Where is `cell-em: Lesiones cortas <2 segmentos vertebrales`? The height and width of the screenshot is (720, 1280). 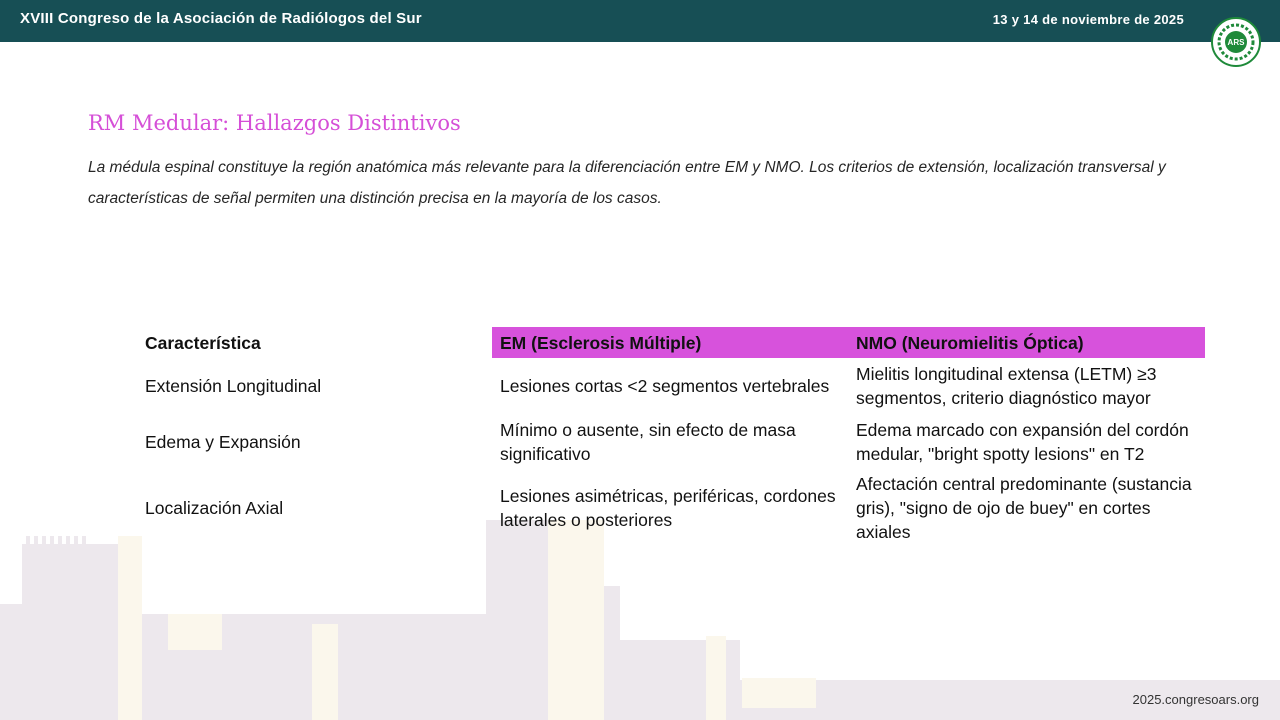 cell-em: Lesiones cortas <2 segmentos vertebrales is located at coordinates (665, 386).